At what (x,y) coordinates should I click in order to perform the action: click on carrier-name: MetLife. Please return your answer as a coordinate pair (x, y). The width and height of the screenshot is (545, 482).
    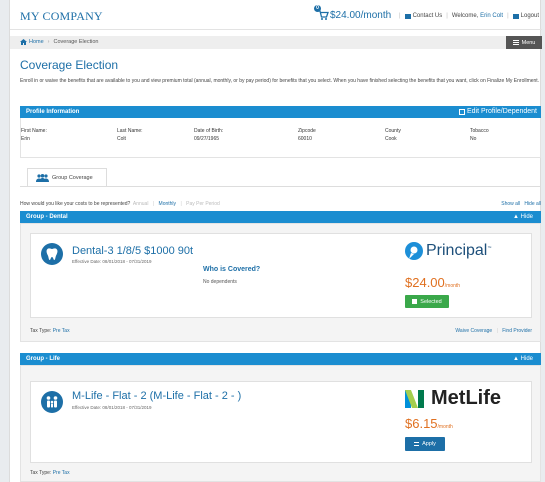
    Looking at the image, I should click on (466, 398).